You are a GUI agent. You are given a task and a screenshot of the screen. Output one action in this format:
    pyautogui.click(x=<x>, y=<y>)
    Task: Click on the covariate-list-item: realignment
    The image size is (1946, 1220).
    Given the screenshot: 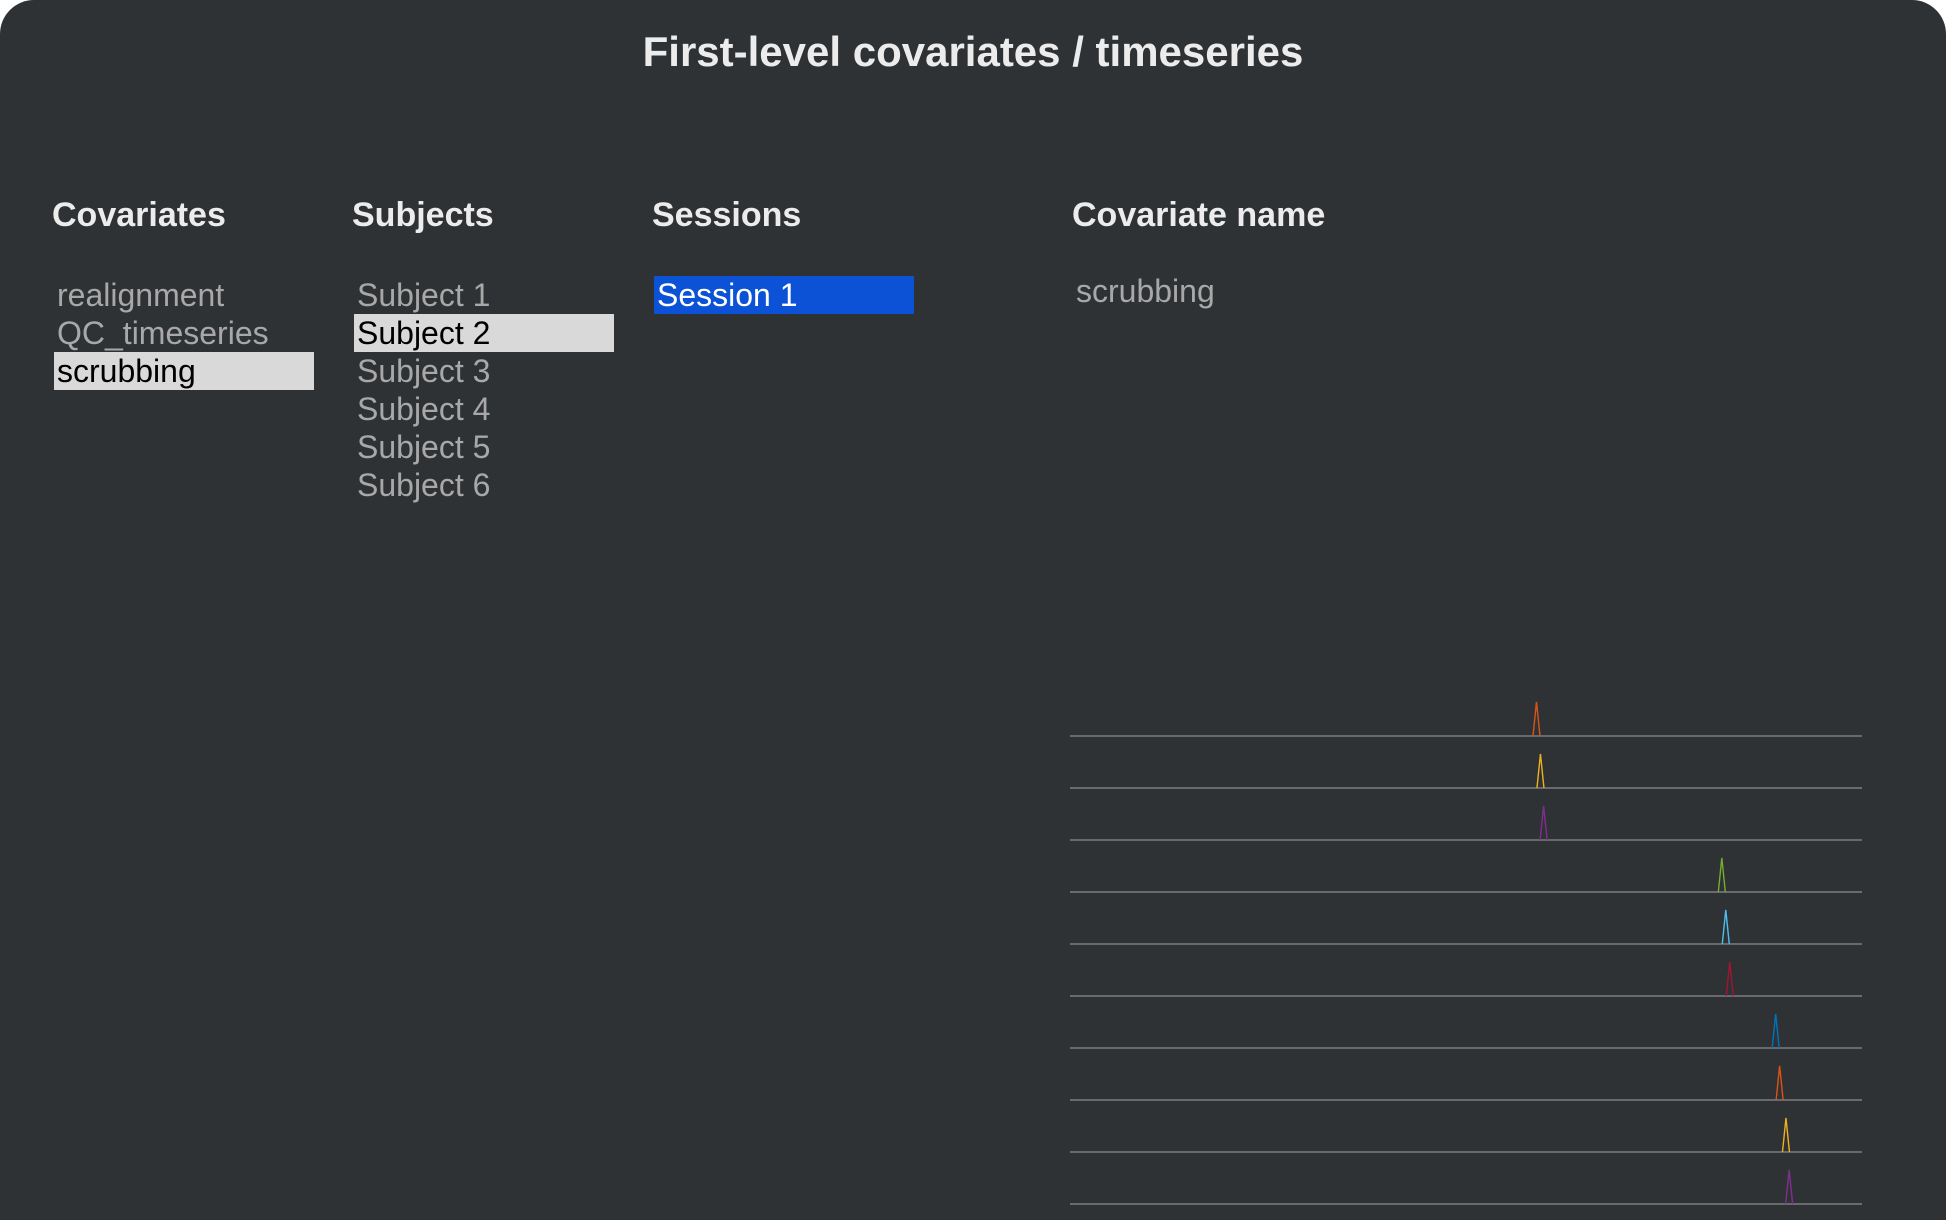 What is the action you would take?
    pyautogui.click(x=184, y=295)
    